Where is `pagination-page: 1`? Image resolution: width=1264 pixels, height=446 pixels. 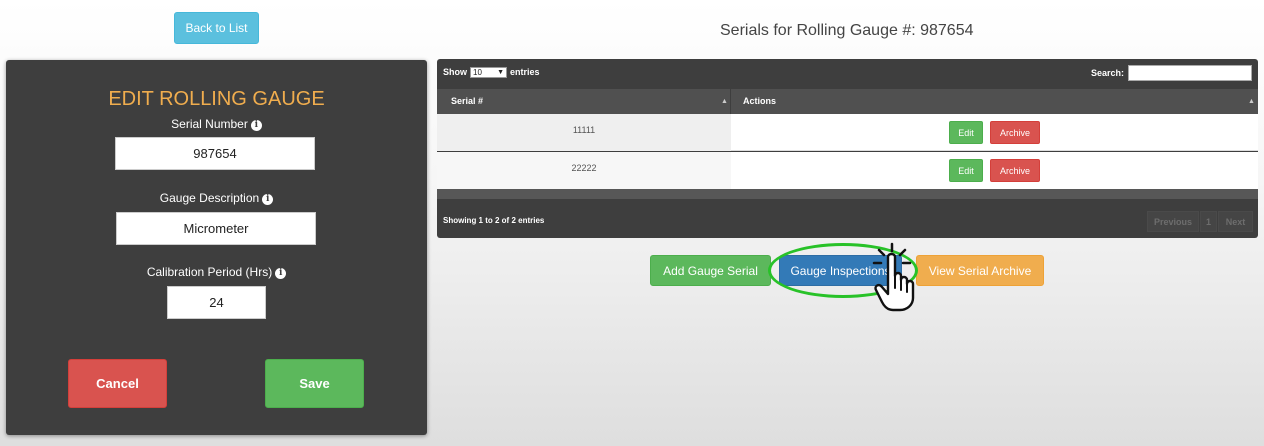
pagination-page: 1 is located at coordinates (1208, 221).